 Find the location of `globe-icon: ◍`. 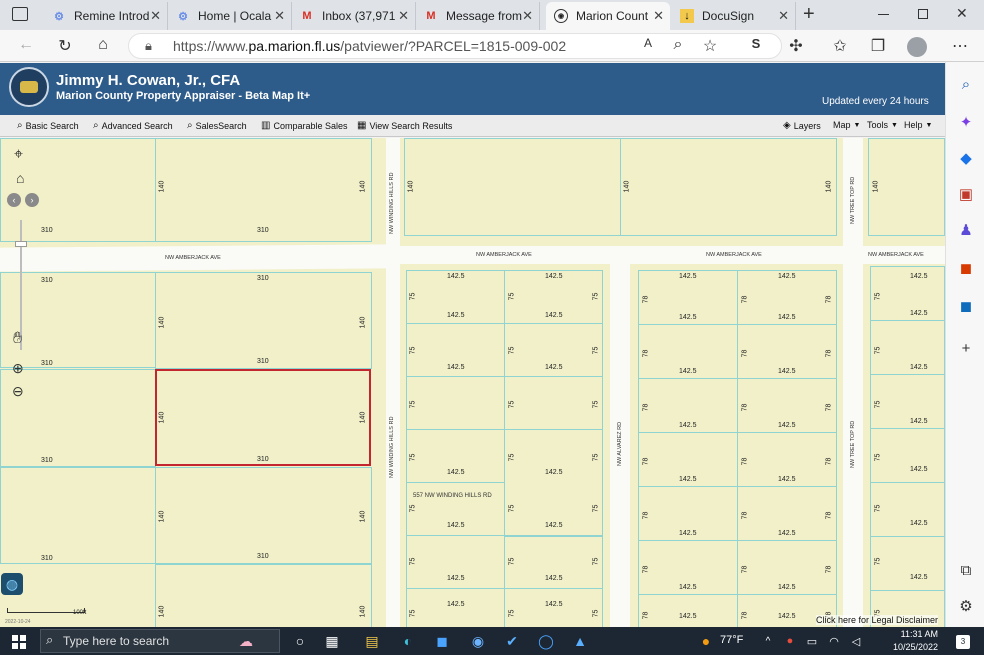

globe-icon: ◍ is located at coordinates (12, 584).